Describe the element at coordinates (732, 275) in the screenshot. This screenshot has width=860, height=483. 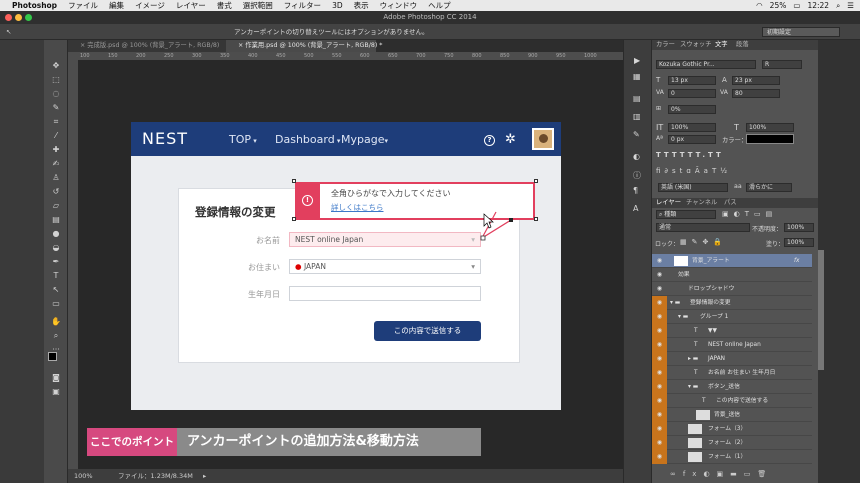
I see `layer-effect-row: ◉ 効果` at that location.